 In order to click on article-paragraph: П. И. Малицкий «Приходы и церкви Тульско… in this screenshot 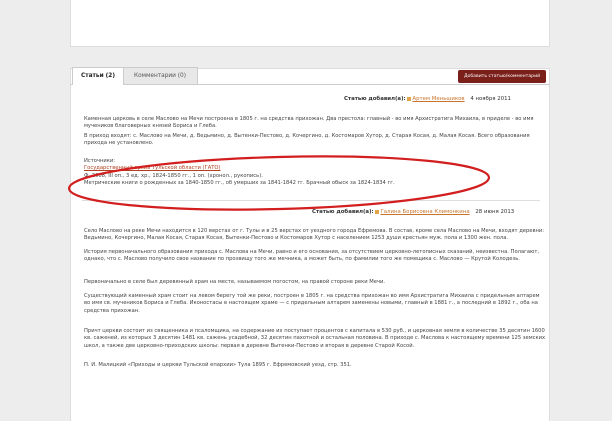, I will do `click(218, 365)`.